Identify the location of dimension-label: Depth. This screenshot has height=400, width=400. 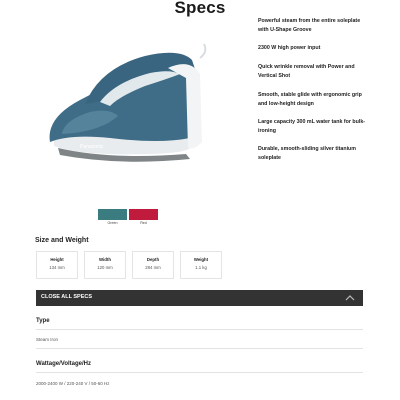
(153, 259).